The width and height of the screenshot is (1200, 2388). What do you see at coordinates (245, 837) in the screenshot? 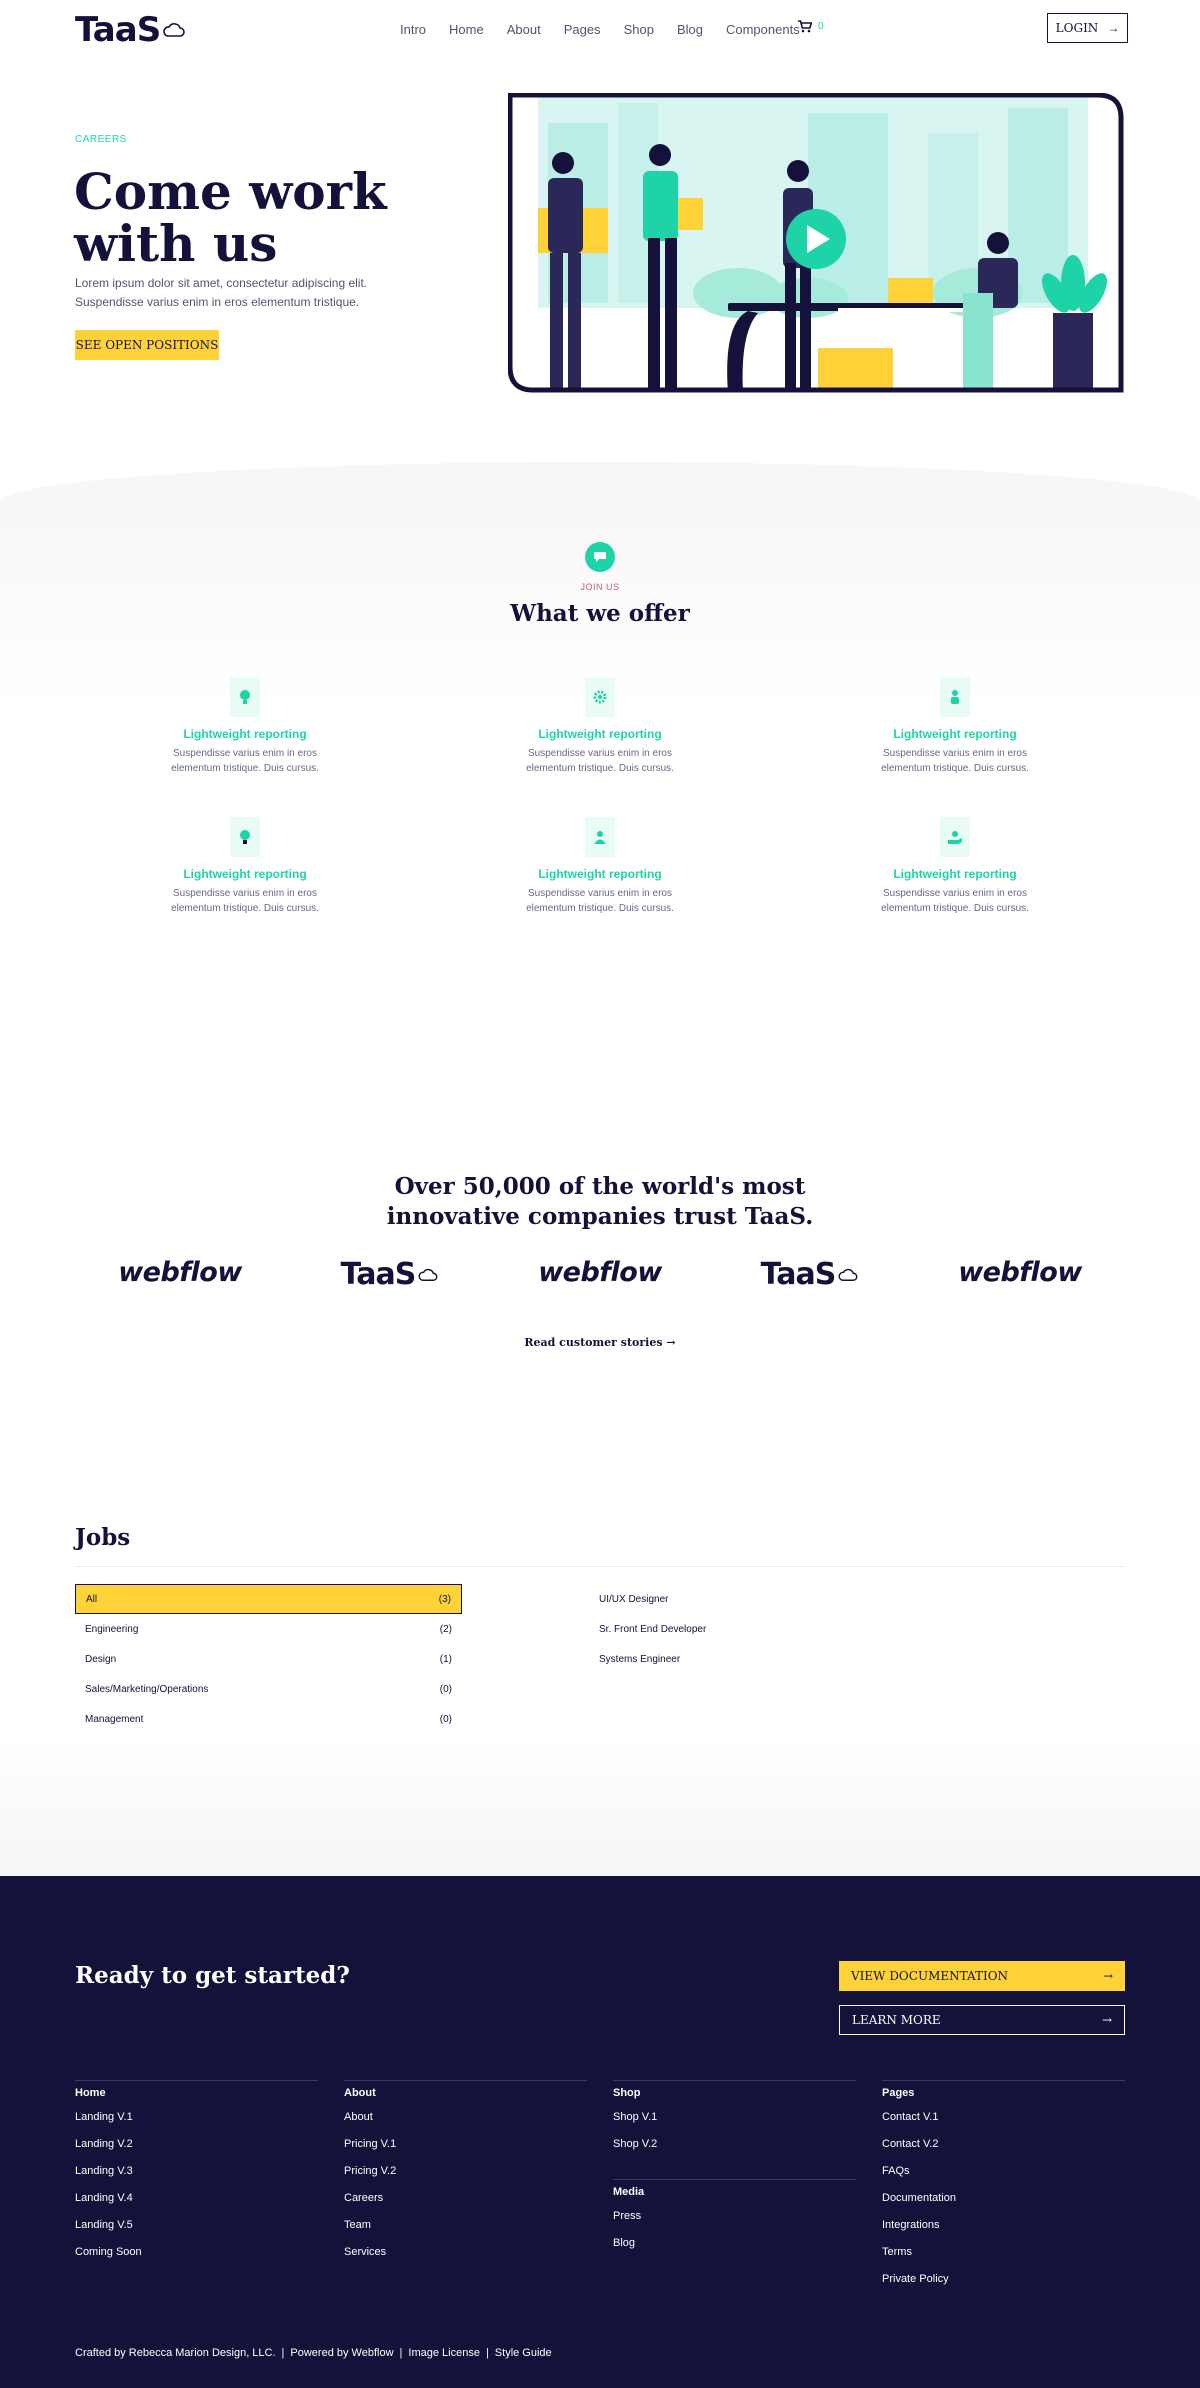
I see `bulb-icon` at bounding box center [245, 837].